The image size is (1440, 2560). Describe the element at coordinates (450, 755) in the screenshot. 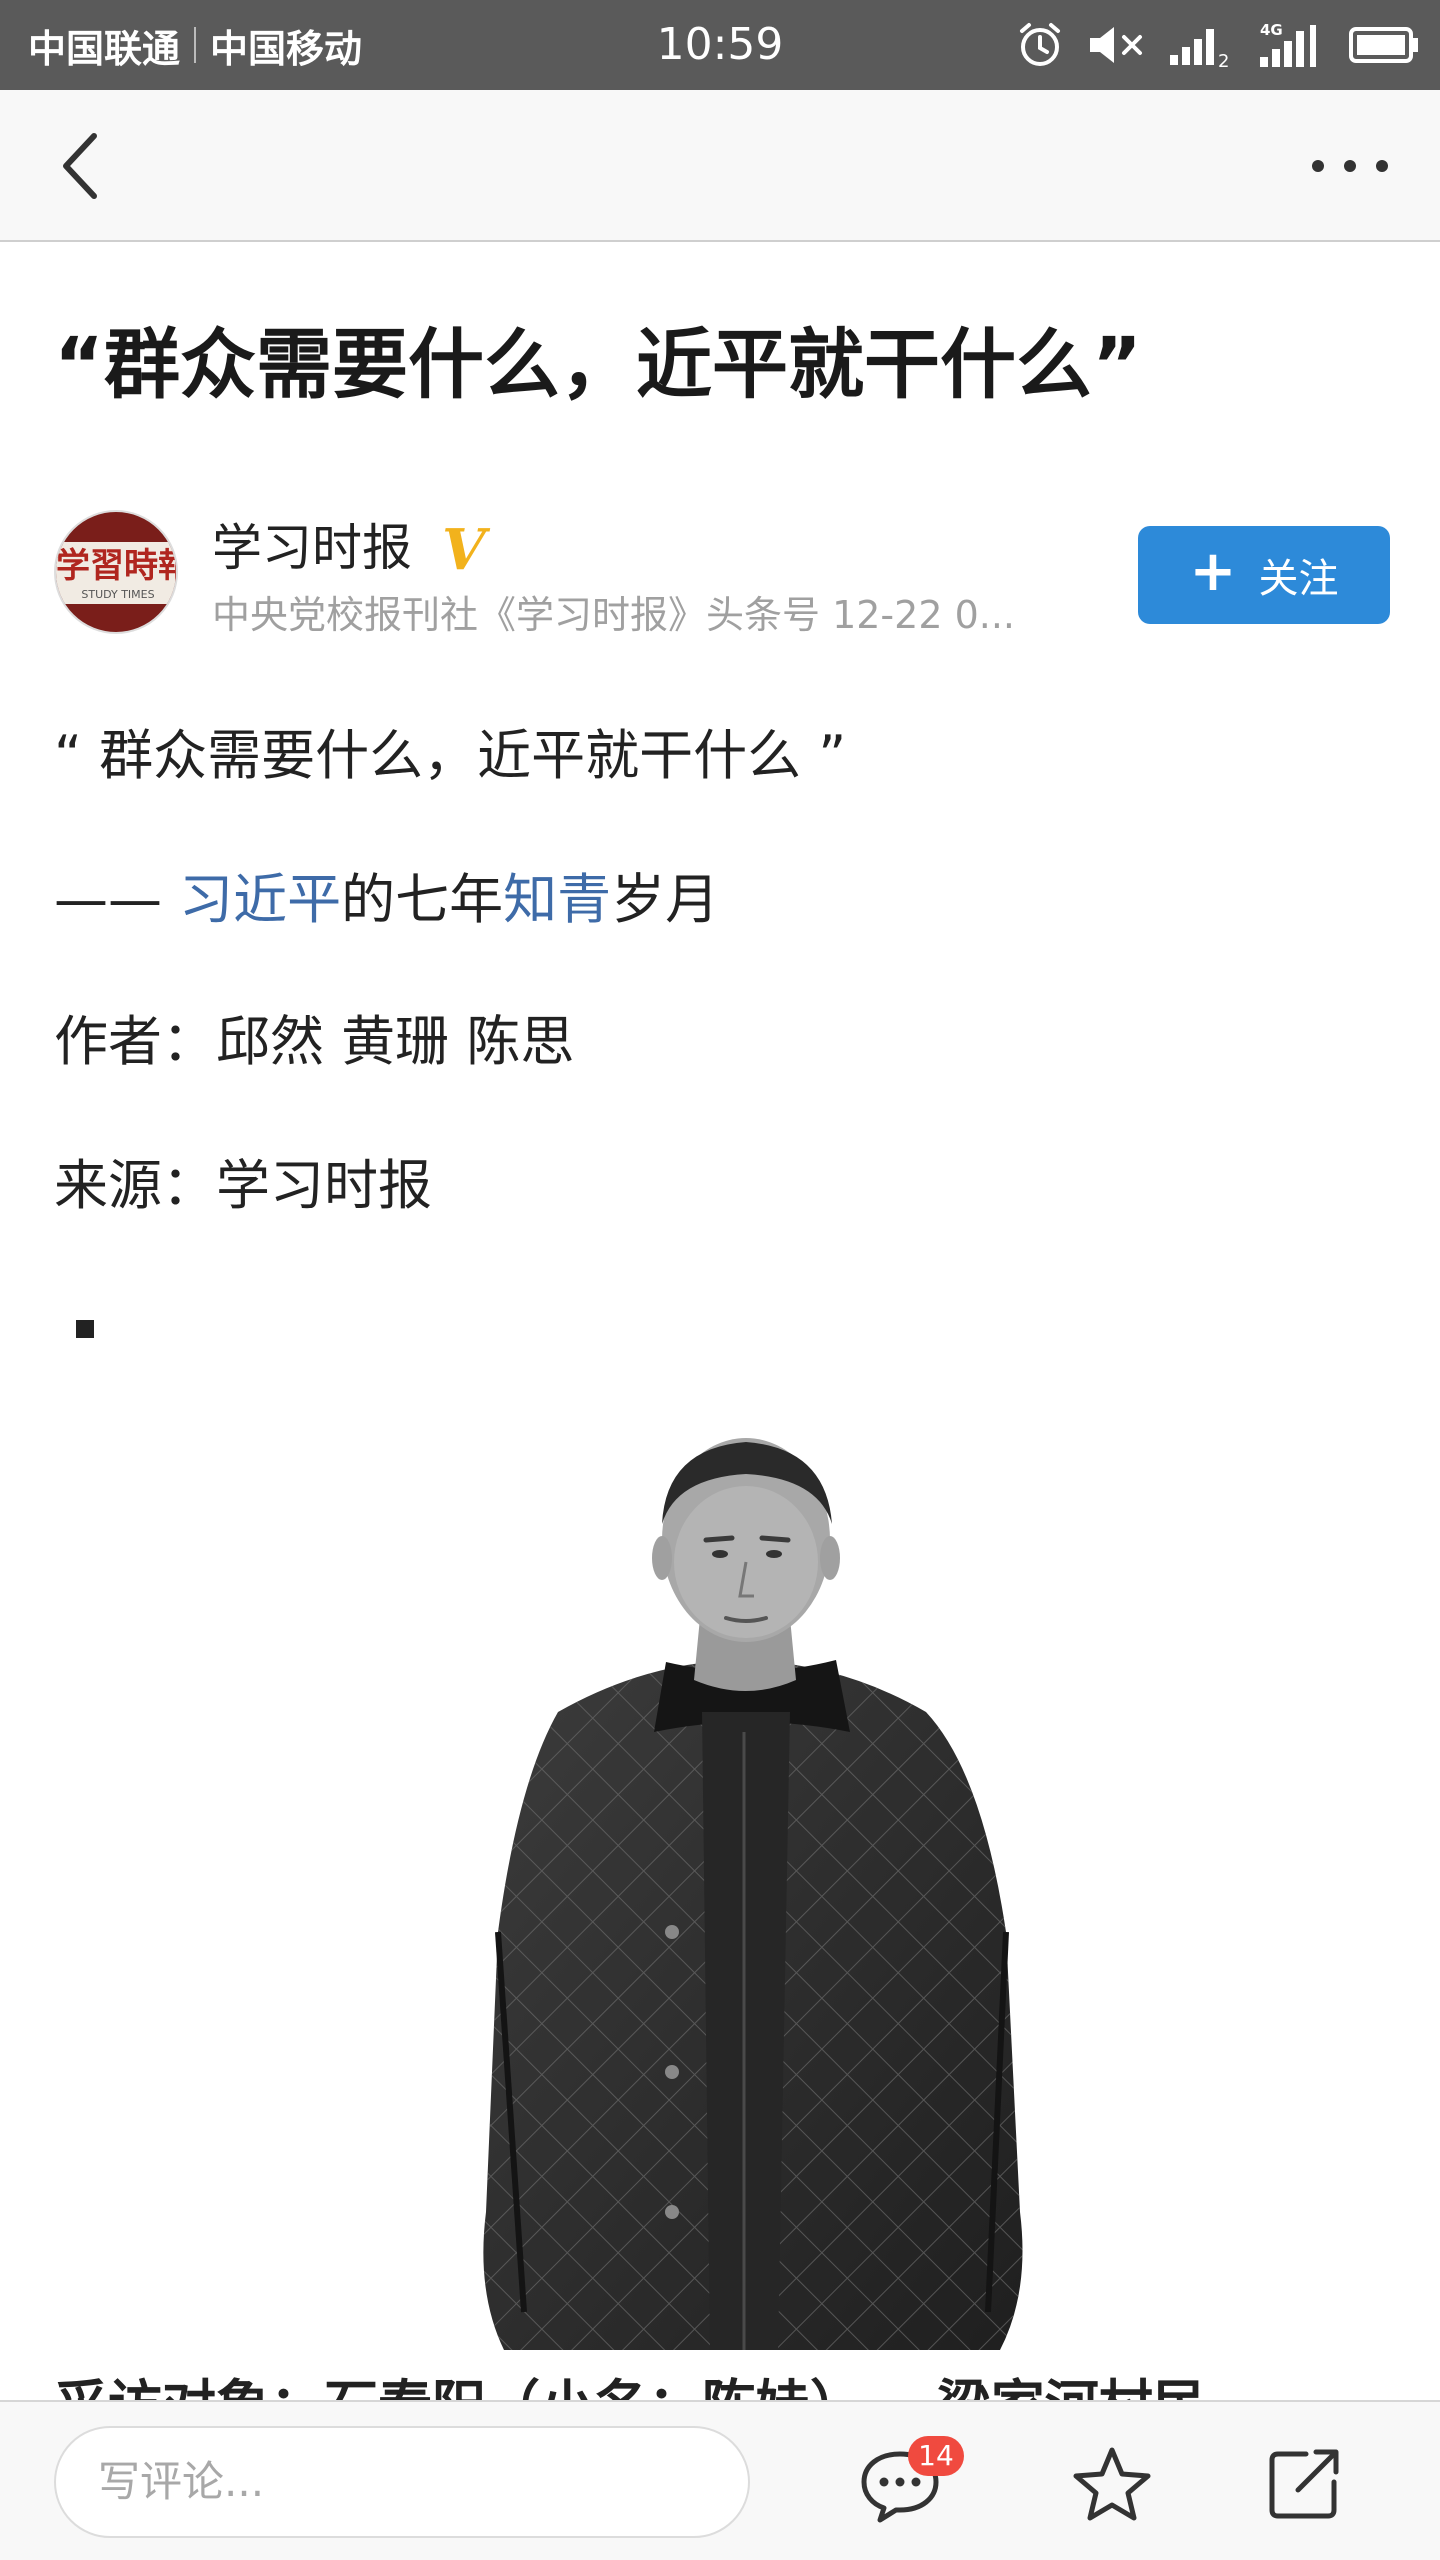

I see `quote-line: “ 群众需要什么，近平就干什么 ”` at that location.